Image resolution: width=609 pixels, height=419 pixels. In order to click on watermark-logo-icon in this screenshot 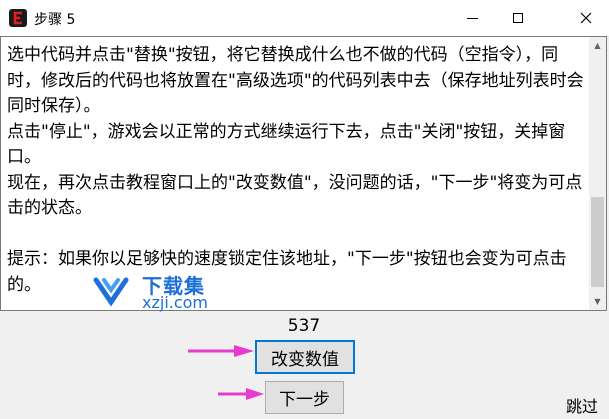, I will do `click(111, 292)`.